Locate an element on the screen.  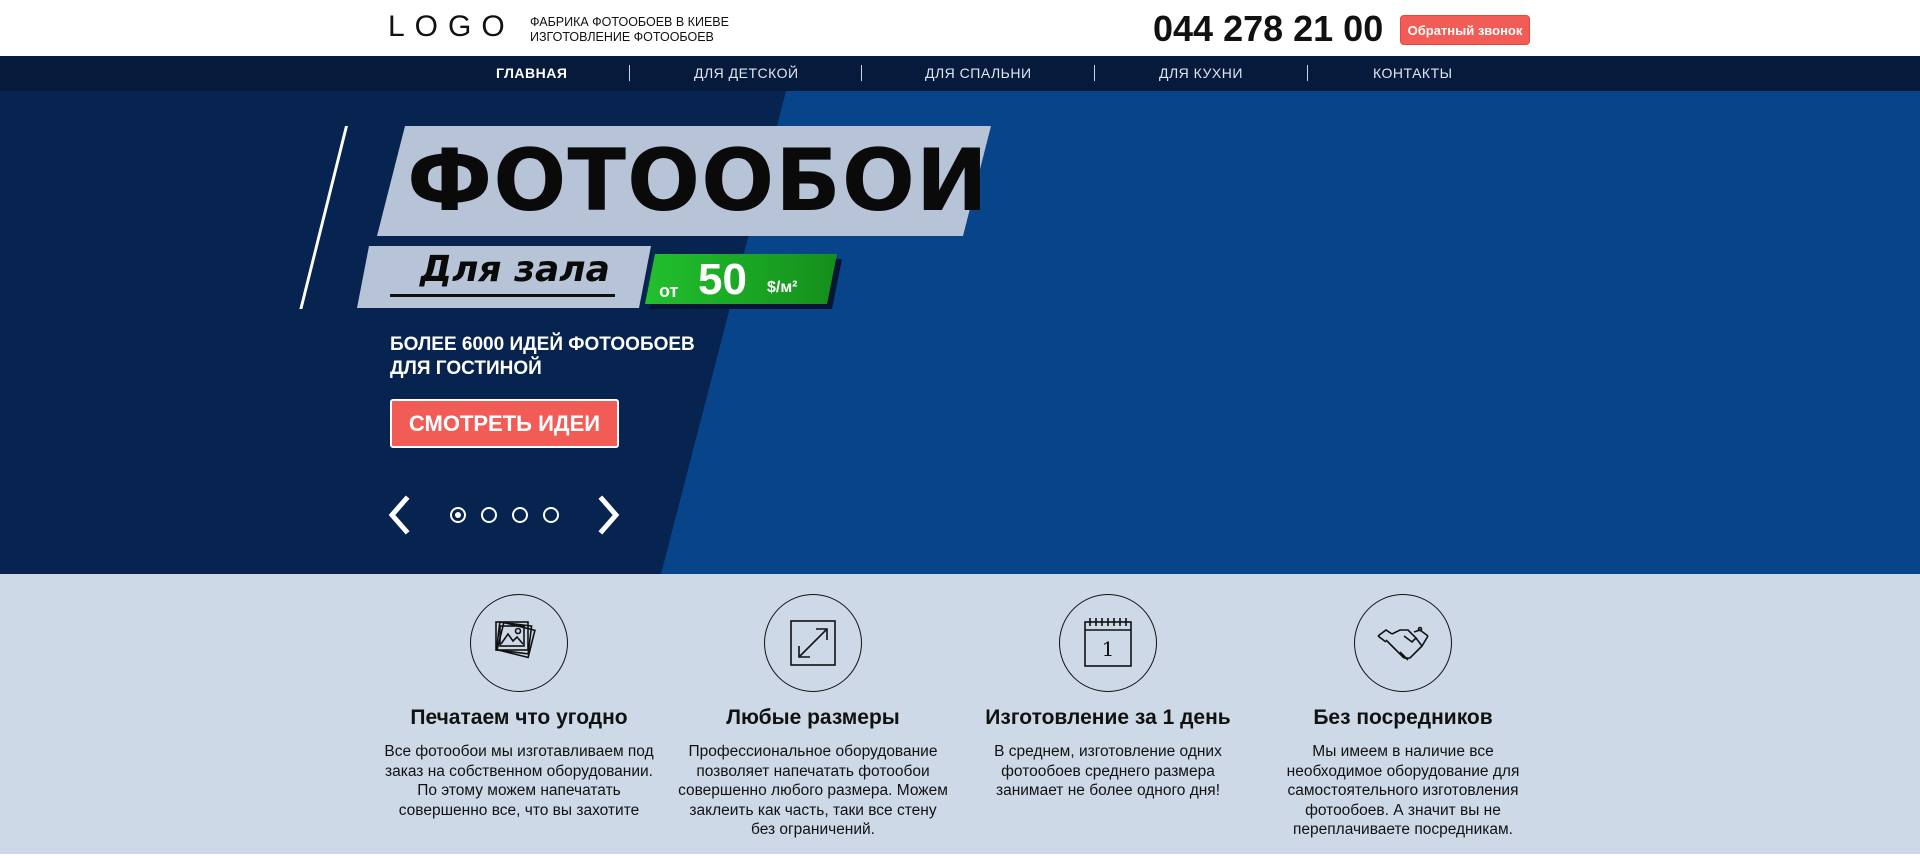
hero-description-line-2: ДЛЯ ГОСТИНОЙ is located at coordinates (466, 368).